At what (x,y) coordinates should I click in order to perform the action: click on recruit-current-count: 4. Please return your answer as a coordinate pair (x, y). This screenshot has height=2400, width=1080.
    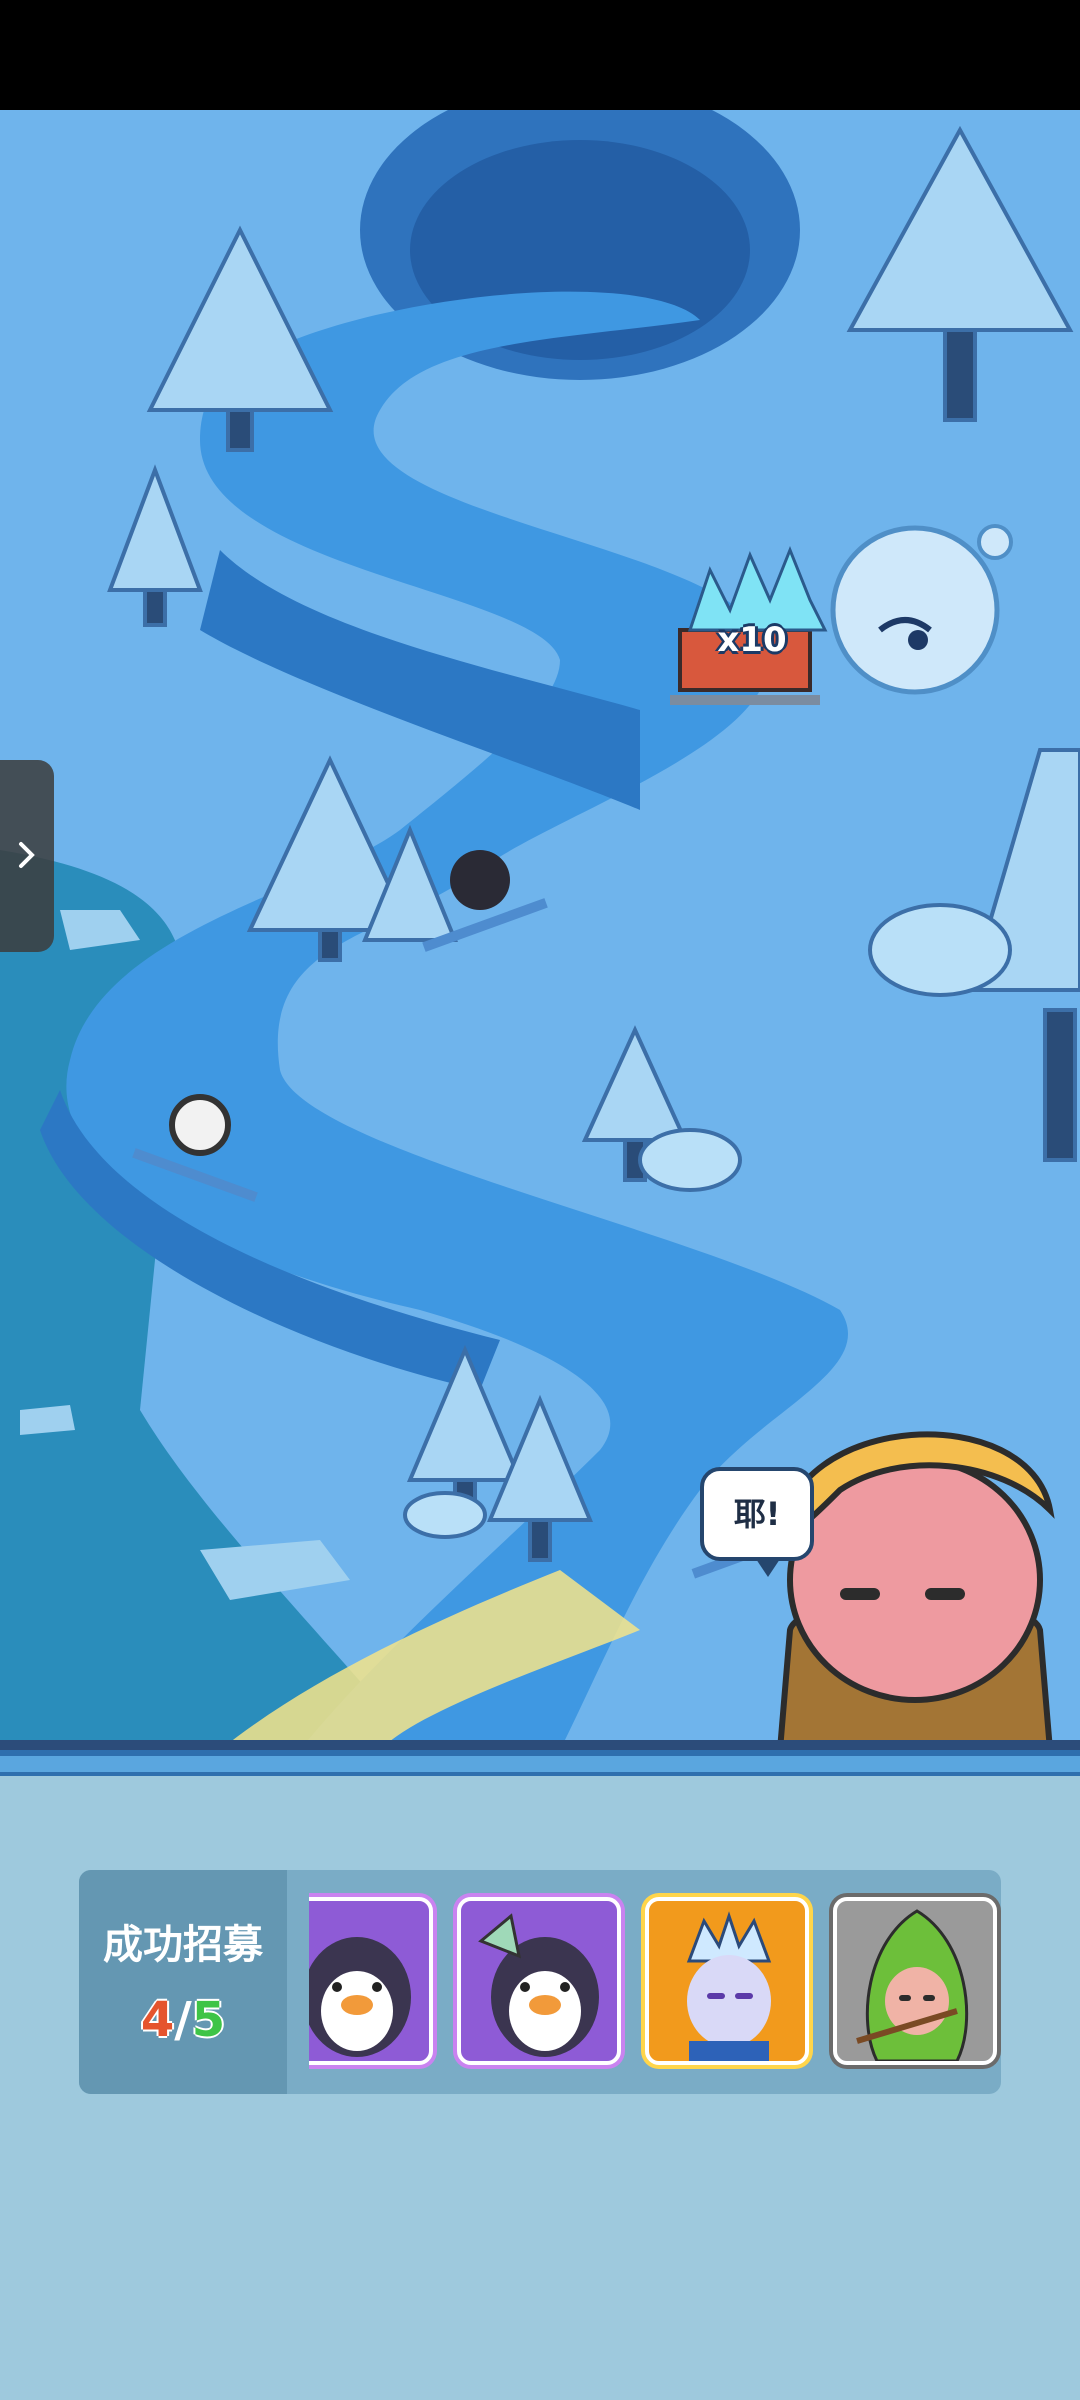
    Looking at the image, I should click on (157, 2020).